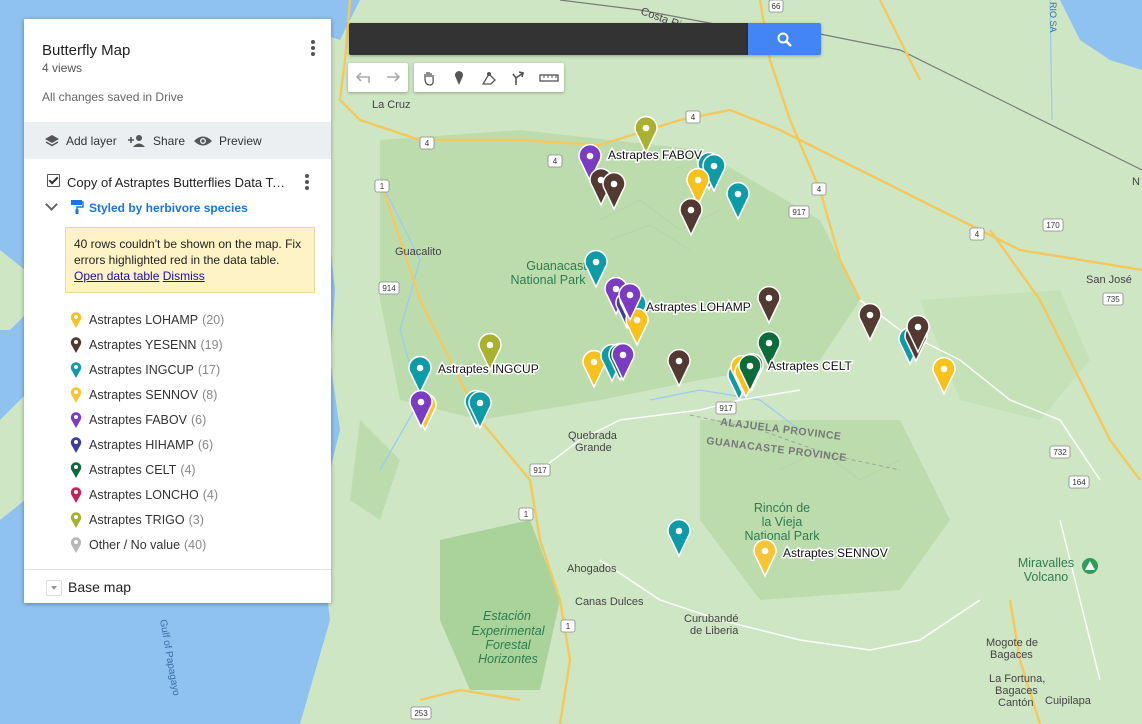 The height and width of the screenshot is (724, 1142). I want to click on layer-visibility-checkbox, so click(53, 180).